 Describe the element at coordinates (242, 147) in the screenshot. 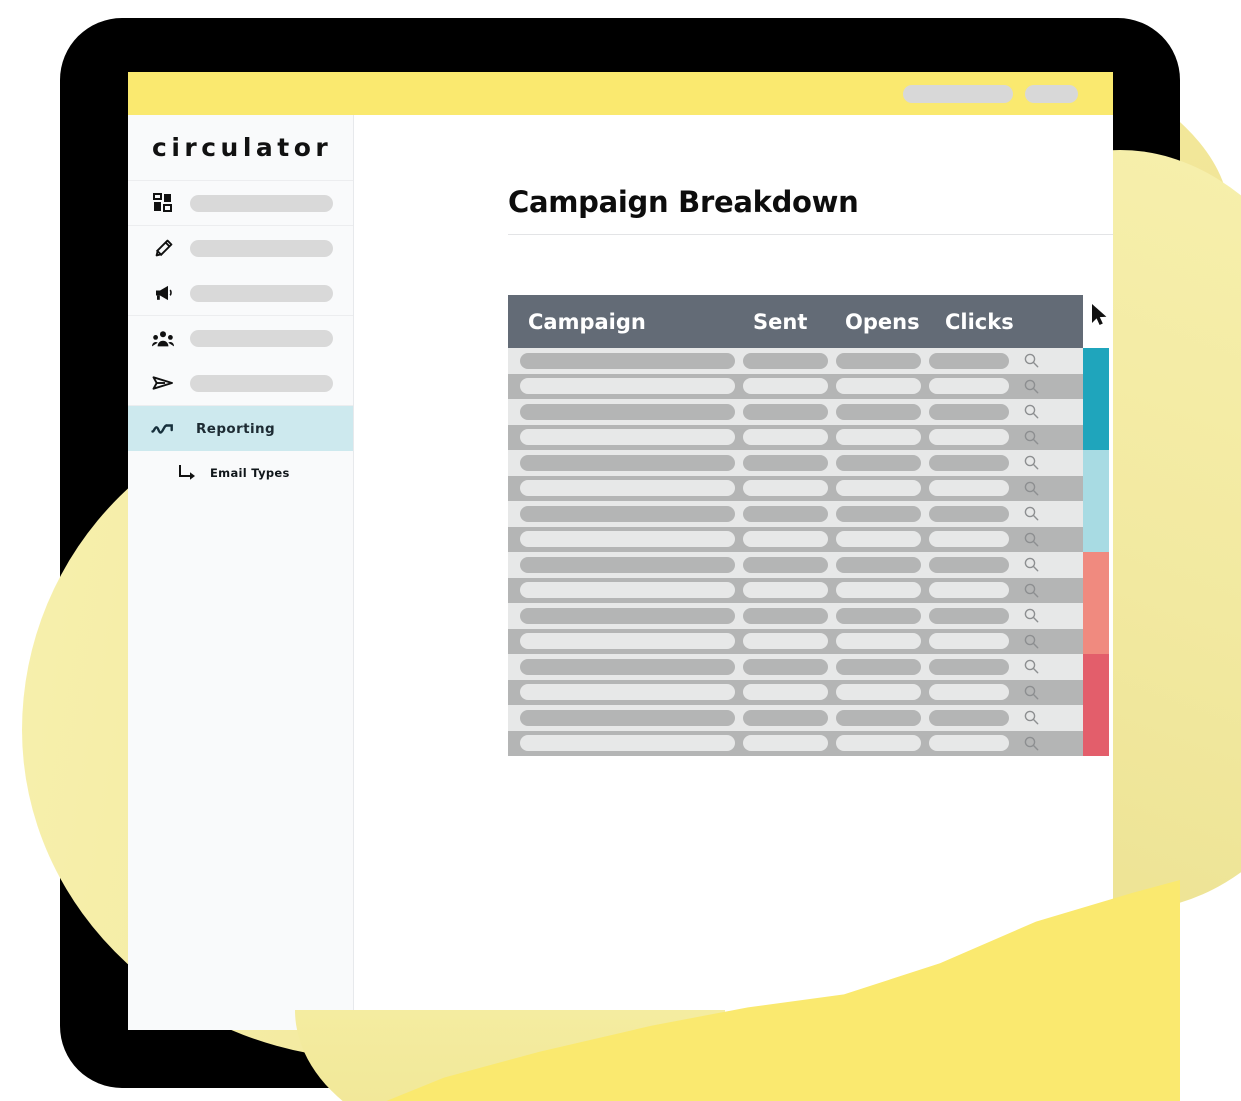

I see `brand-name: circulator` at that location.